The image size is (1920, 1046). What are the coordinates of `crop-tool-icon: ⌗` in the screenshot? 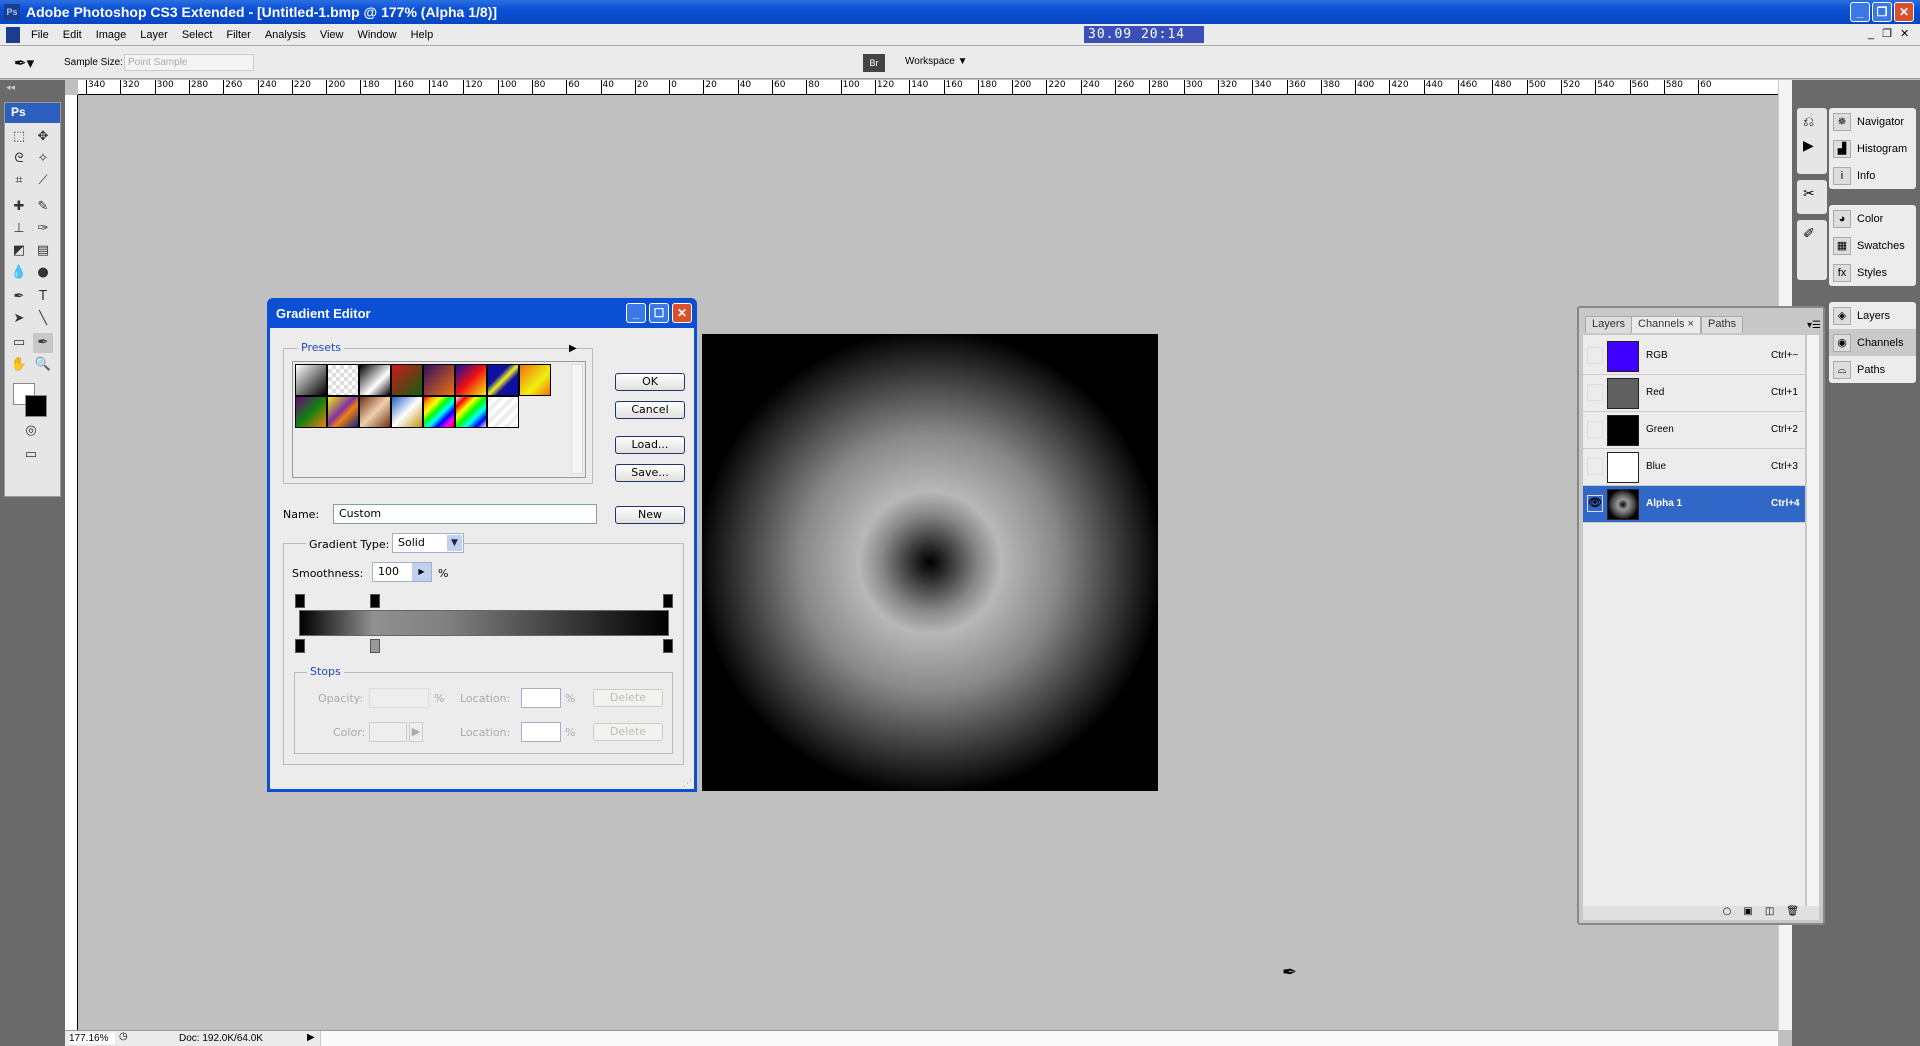 It's located at (19, 181).